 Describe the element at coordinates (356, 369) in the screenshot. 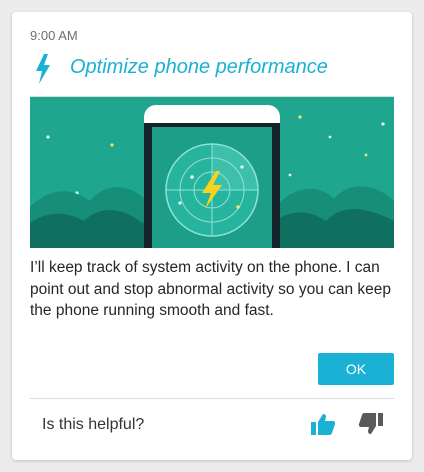

I see `ok-button: OK` at that location.